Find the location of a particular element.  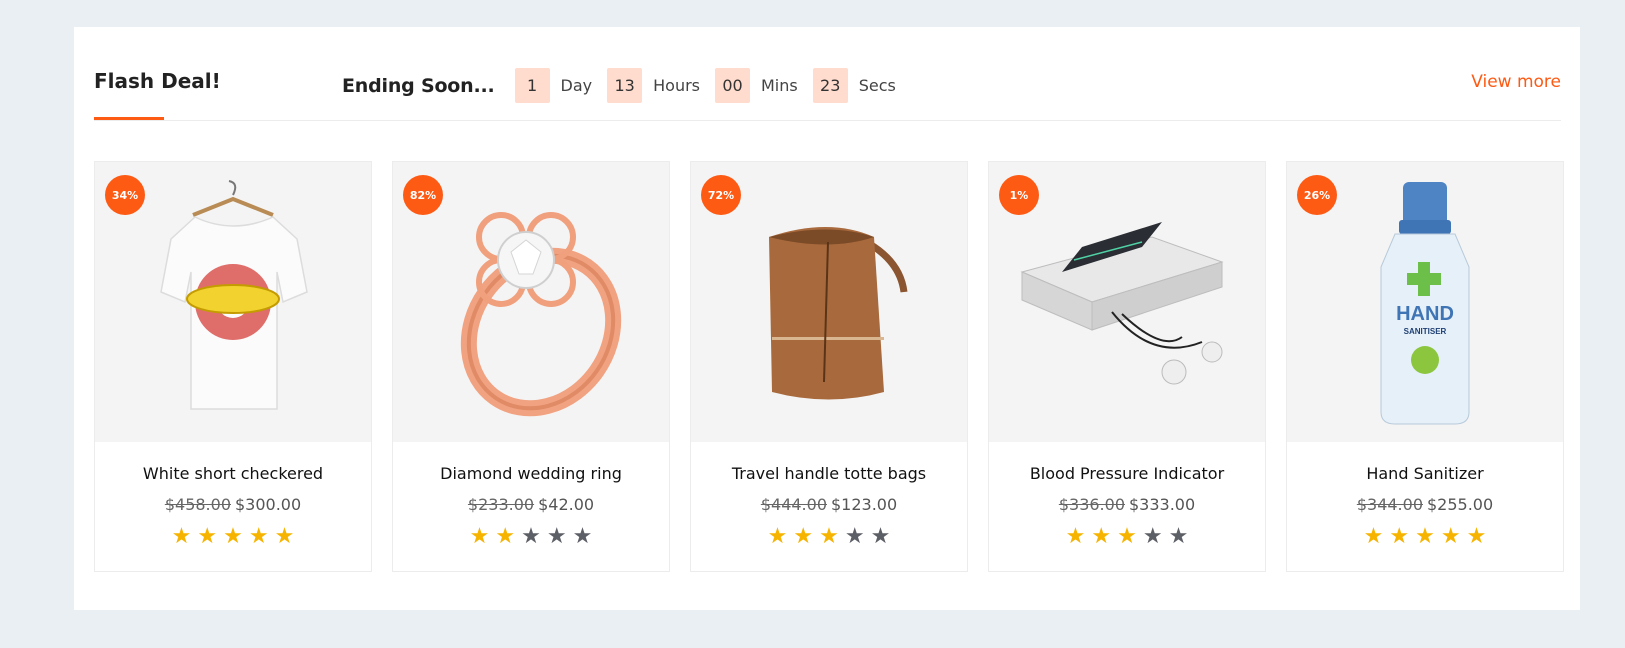

section-title: Flash Deal! is located at coordinates (157, 81).